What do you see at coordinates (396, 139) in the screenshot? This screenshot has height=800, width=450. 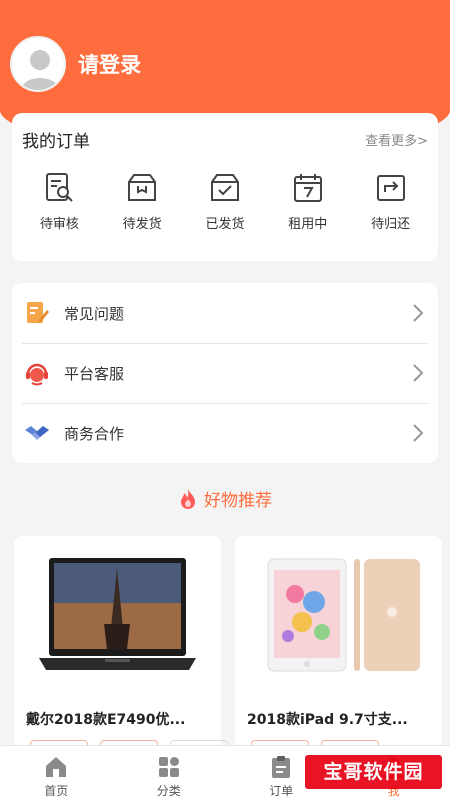 I see `view-more-link: 查看更多>` at bounding box center [396, 139].